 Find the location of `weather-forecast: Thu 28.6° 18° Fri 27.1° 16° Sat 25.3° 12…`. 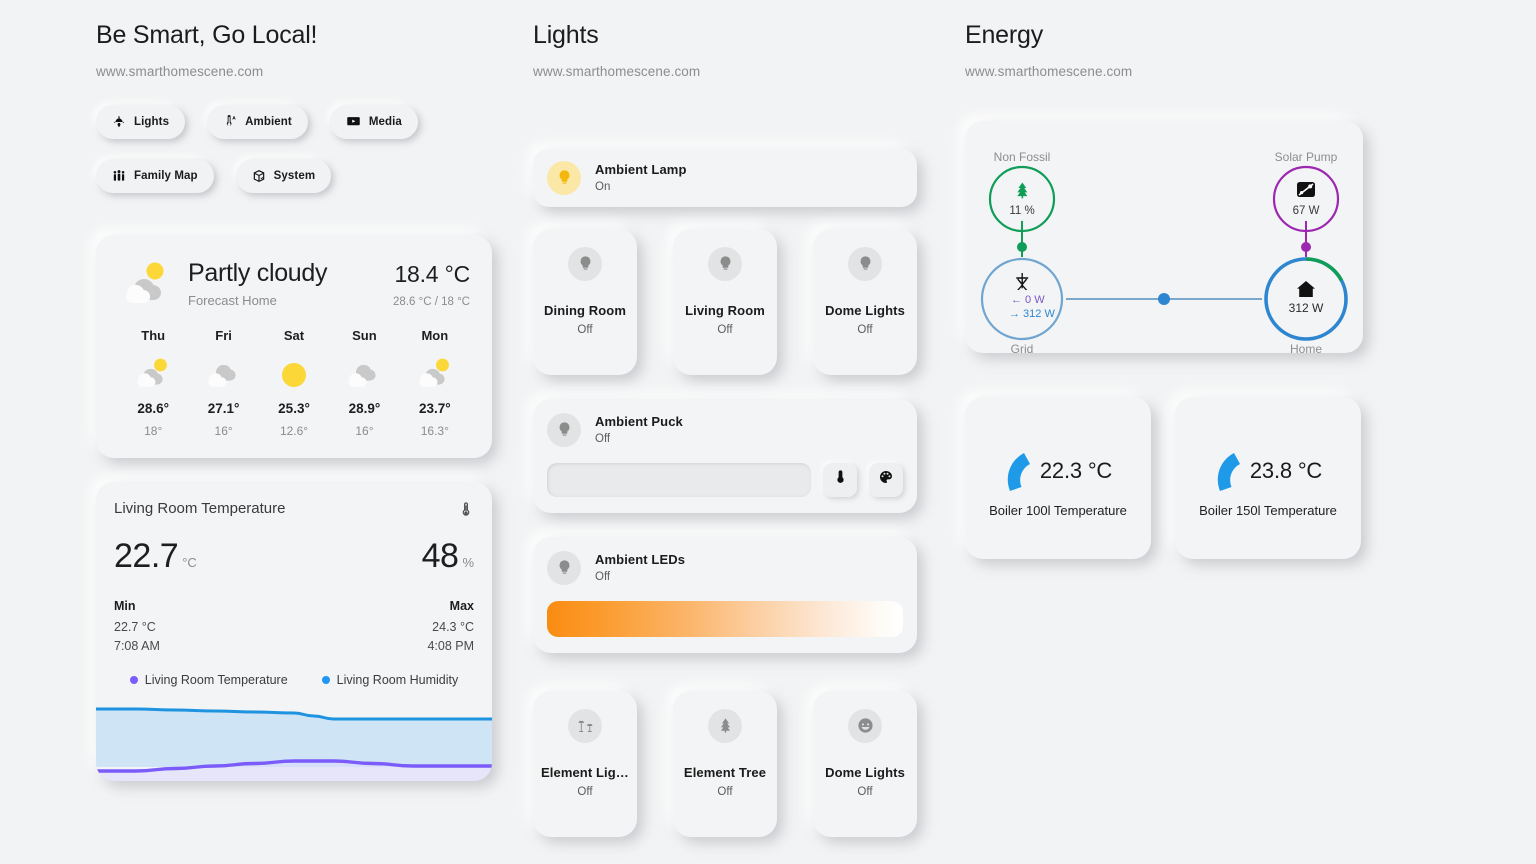

weather-forecast: Thu 28.6° 18° Fri 27.1° 16° Sat 25.3° 12… is located at coordinates (294, 383).